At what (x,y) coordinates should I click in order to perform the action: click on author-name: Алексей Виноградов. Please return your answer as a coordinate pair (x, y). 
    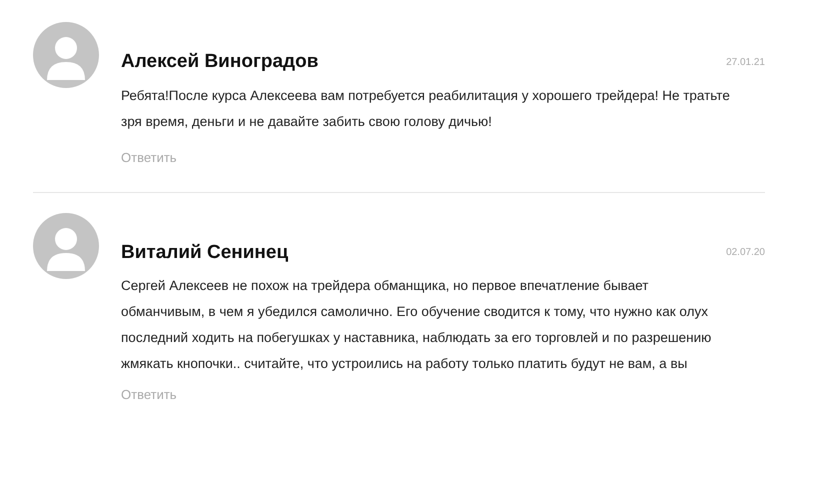
    Looking at the image, I should click on (219, 62).